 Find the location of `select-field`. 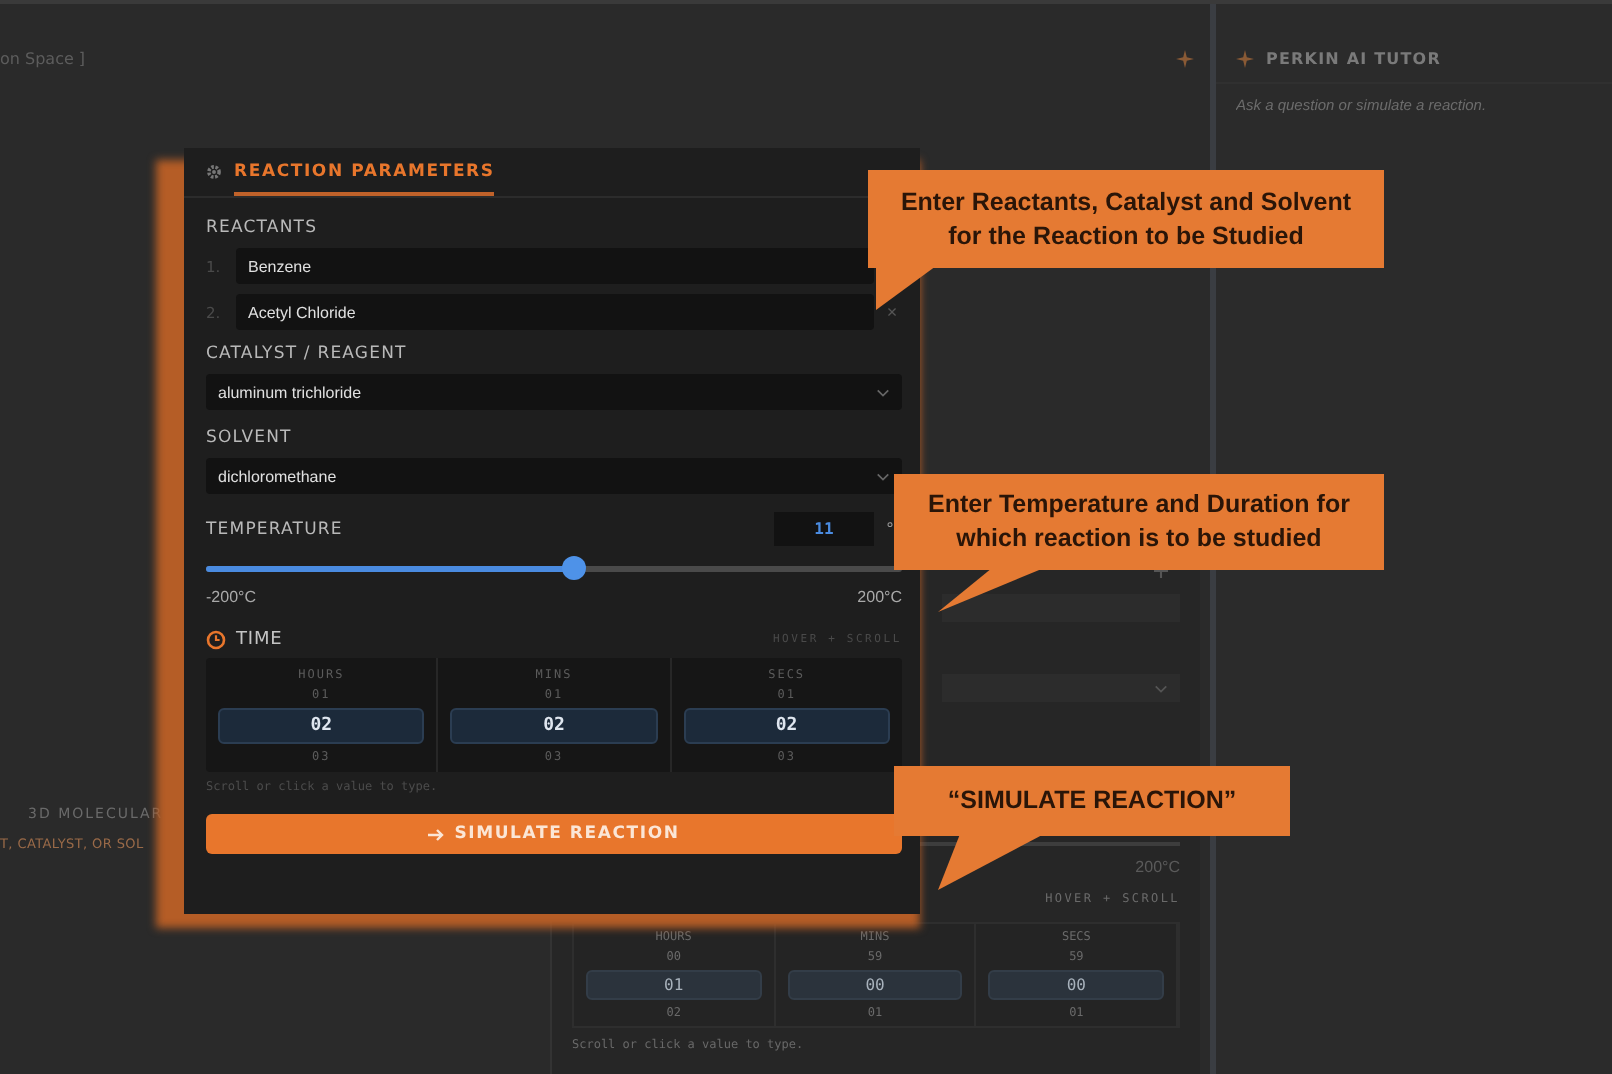

select-field is located at coordinates (1061, 688).